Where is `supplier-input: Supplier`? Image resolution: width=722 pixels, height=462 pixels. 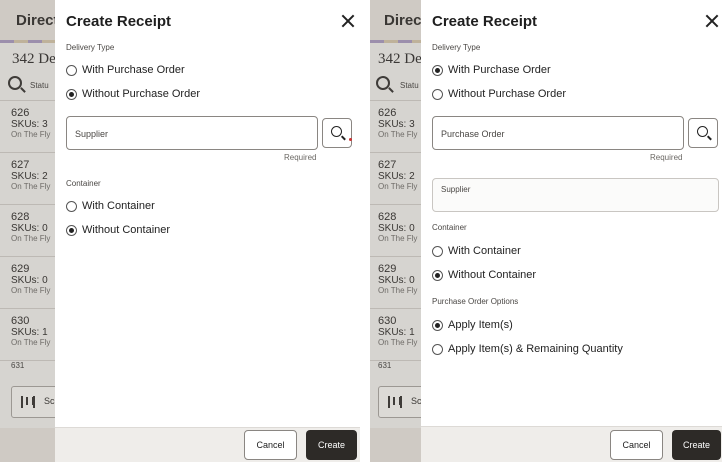 supplier-input: Supplier is located at coordinates (192, 133).